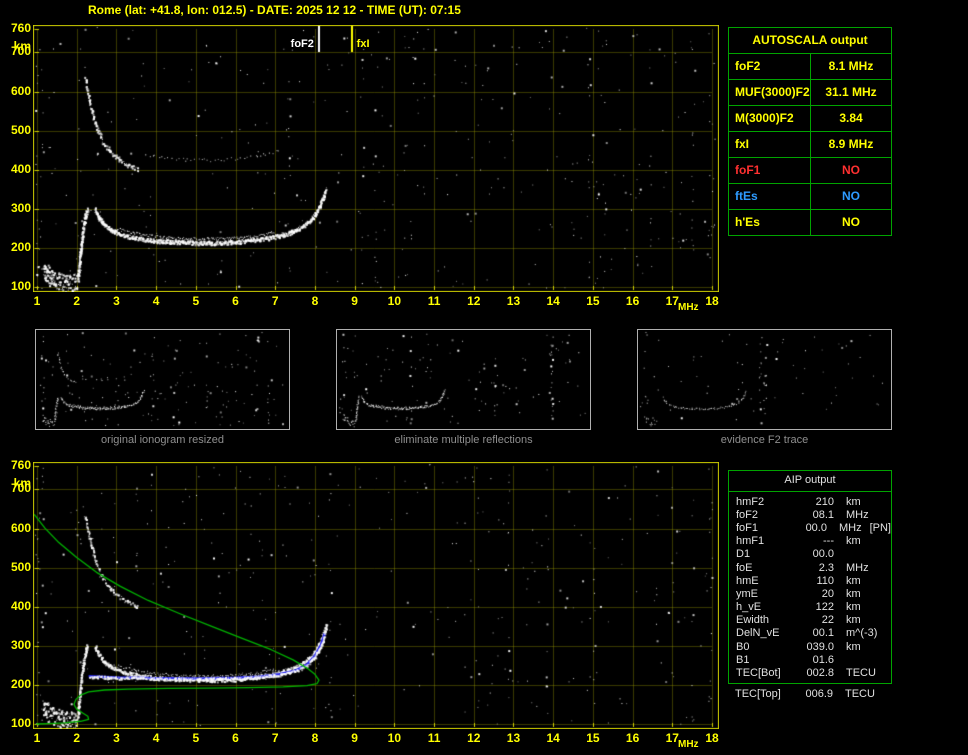  What do you see at coordinates (770, 170) in the screenshot?
I see `autoscala-param-label: foF1` at bounding box center [770, 170].